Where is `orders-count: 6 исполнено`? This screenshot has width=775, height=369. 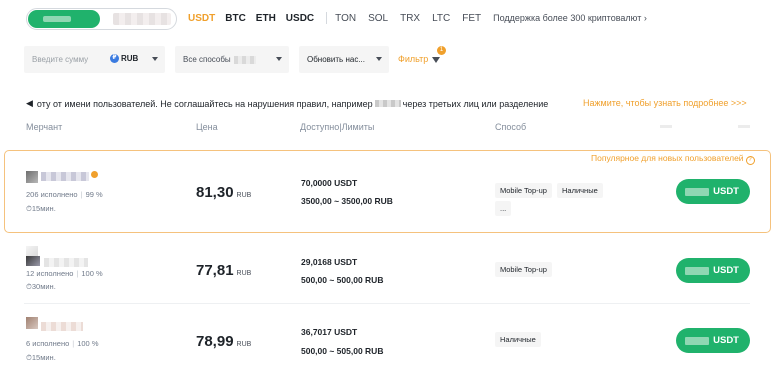
orders-count: 6 исполнено is located at coordinates (48, 343).